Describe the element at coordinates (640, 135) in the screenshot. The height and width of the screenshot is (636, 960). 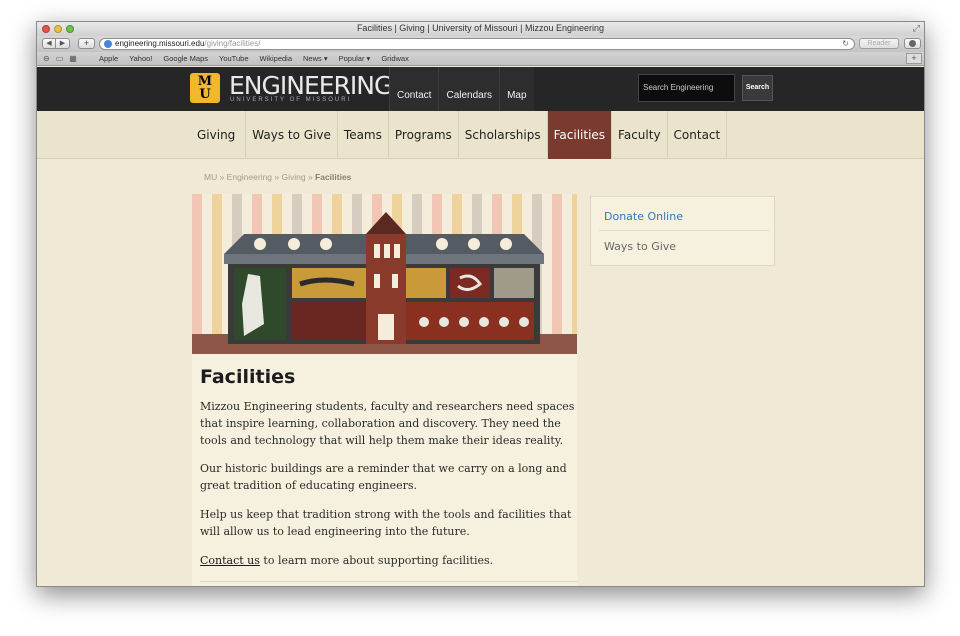
I see `nav-faculty: Faculty` at that location.